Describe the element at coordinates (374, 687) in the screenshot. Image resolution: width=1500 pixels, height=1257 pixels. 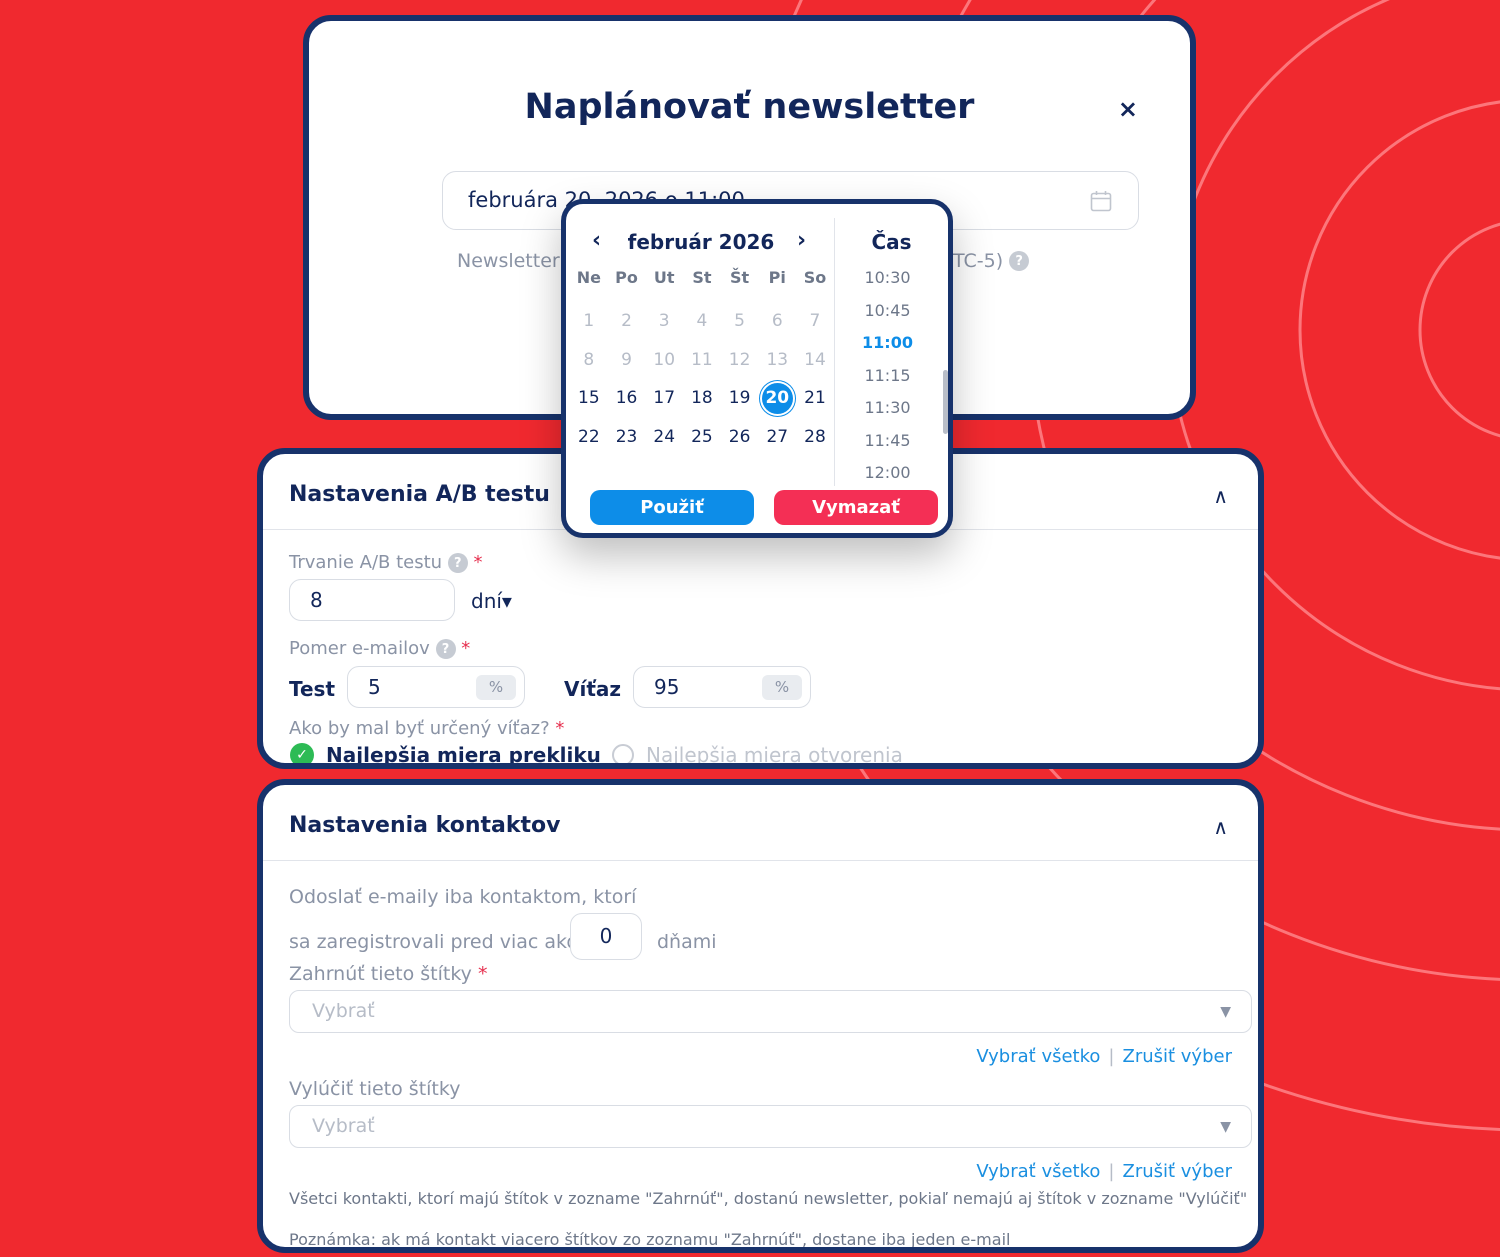
I see `test-percent-value: 5` at that location.